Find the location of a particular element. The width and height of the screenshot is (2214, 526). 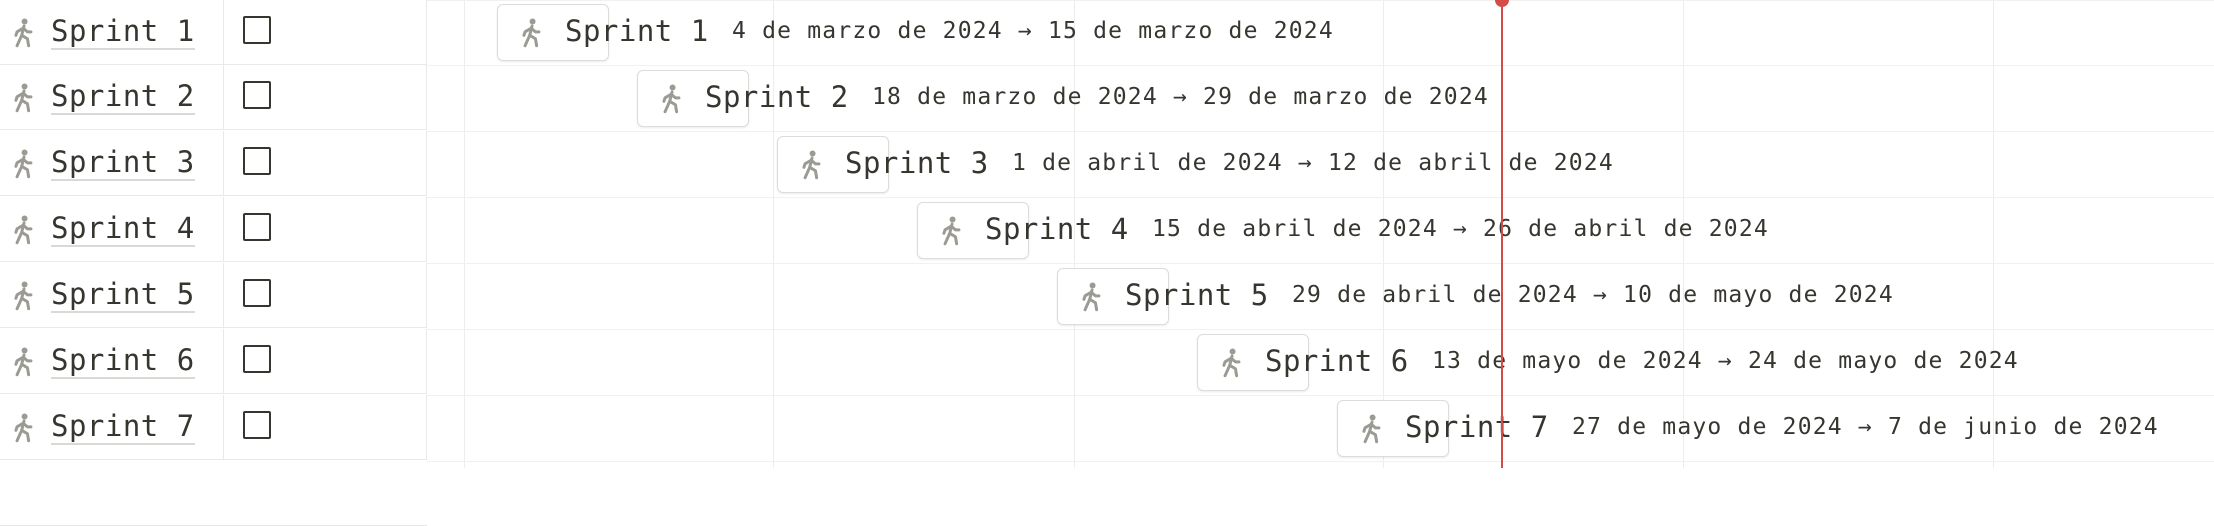

table-row: Sprint 7 is located at coordinates (213, 427).